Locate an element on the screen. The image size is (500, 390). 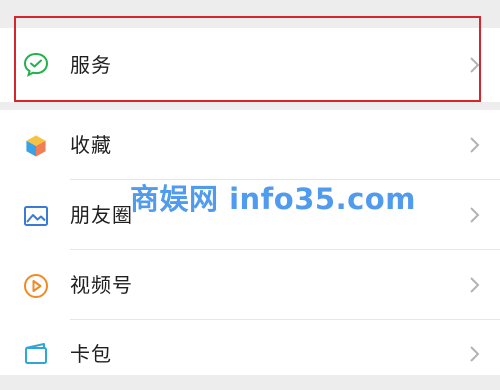
image-icon is located at coordinates (36, 216).